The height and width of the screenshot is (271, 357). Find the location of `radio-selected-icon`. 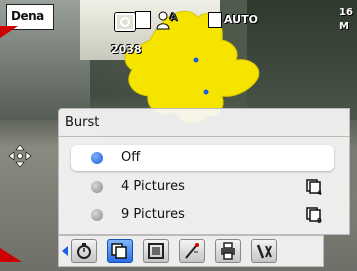

radio-selected-icon is located at coordinates (97, 158).